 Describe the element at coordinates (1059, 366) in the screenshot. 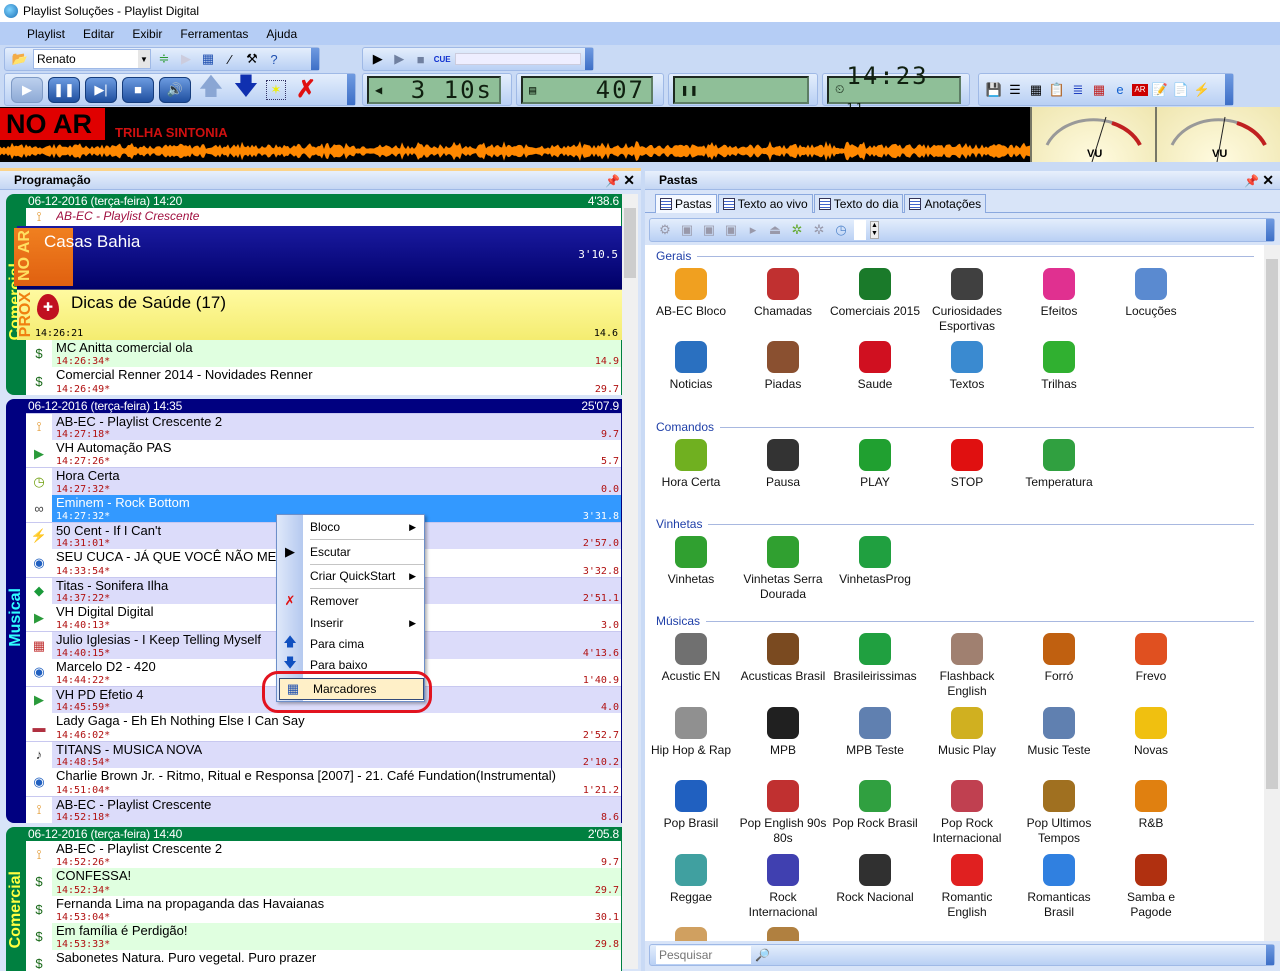

I see `folder-trilhas: Trilhas` at that location.